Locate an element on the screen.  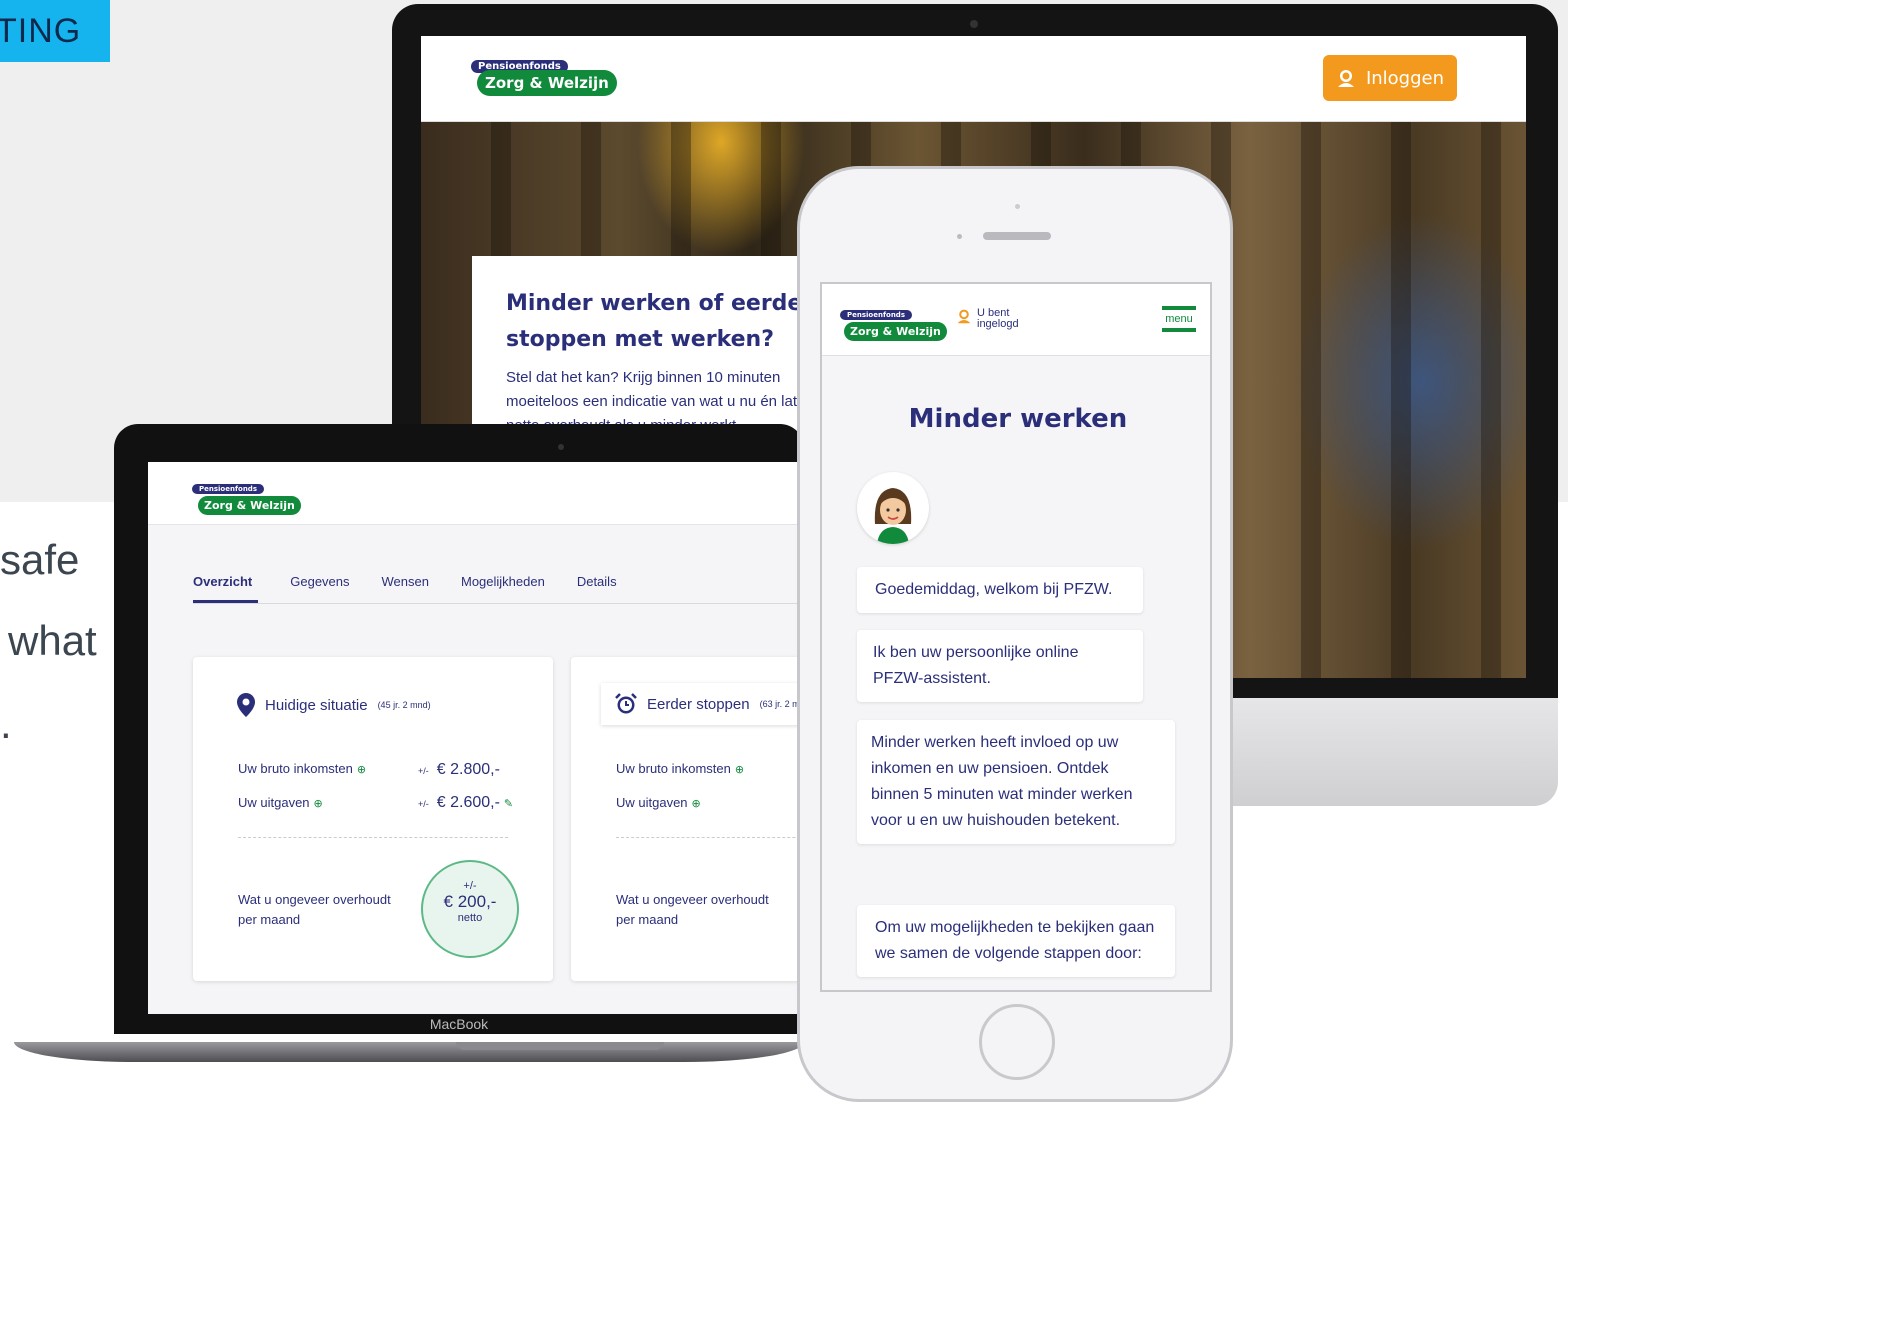
location-pin-icon is located at coordinates (246, 705).